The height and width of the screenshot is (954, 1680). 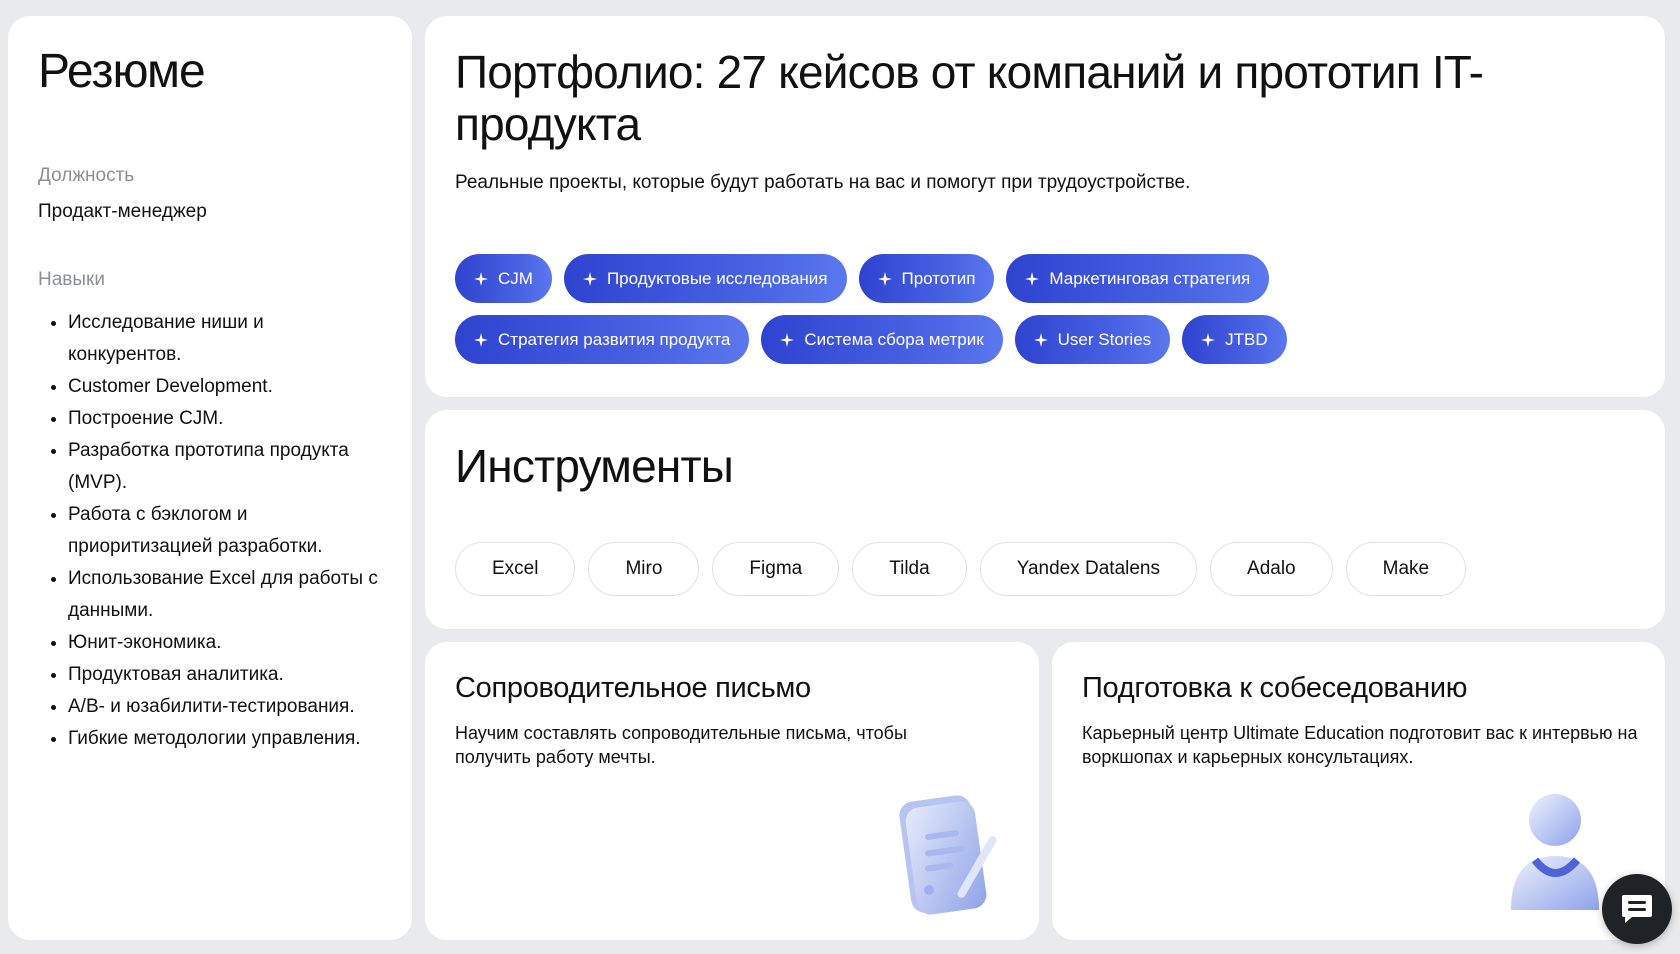 I want to click on chip-product-strategy: Стратегия развития продукта, so click(x=602, y=339).